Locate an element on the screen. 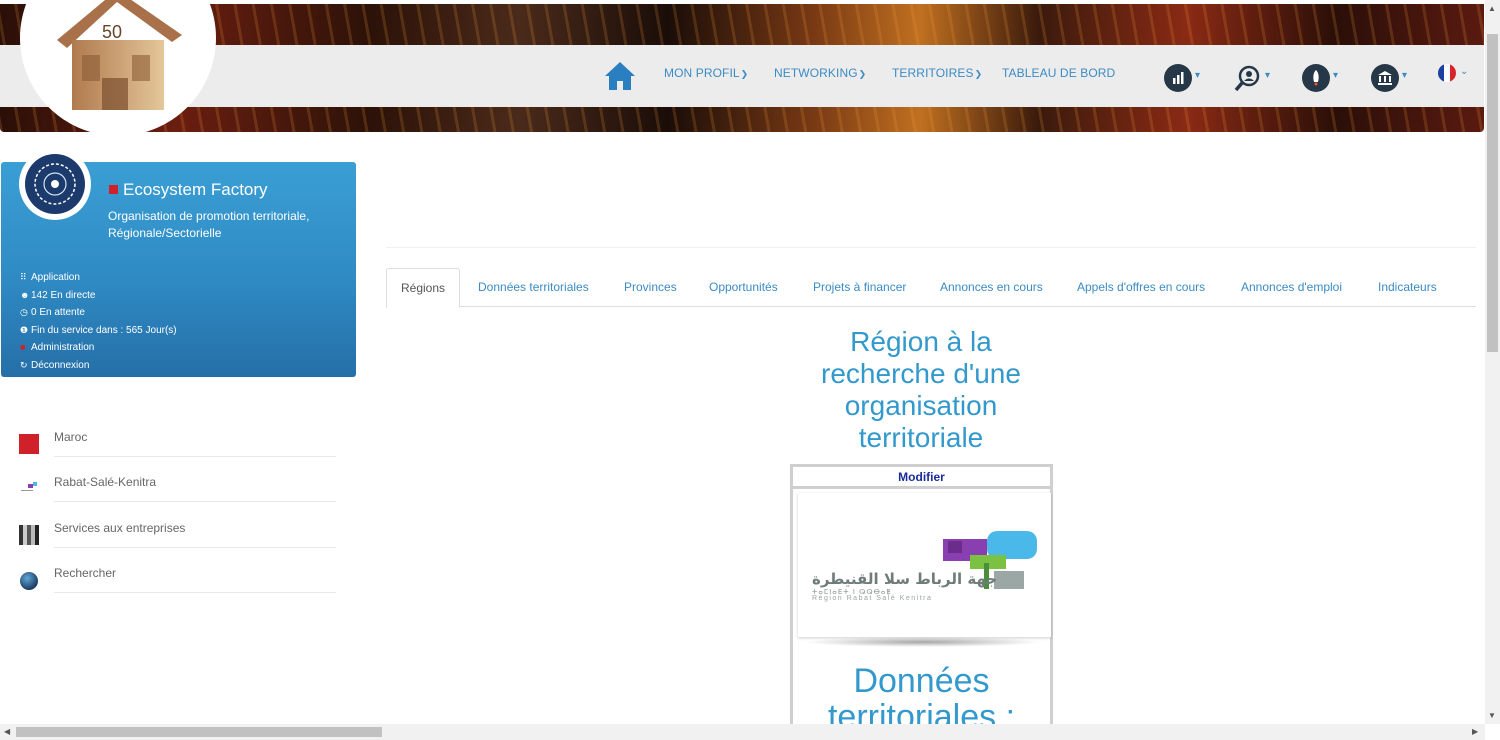  home-icon is located at coordinates (620, 76).